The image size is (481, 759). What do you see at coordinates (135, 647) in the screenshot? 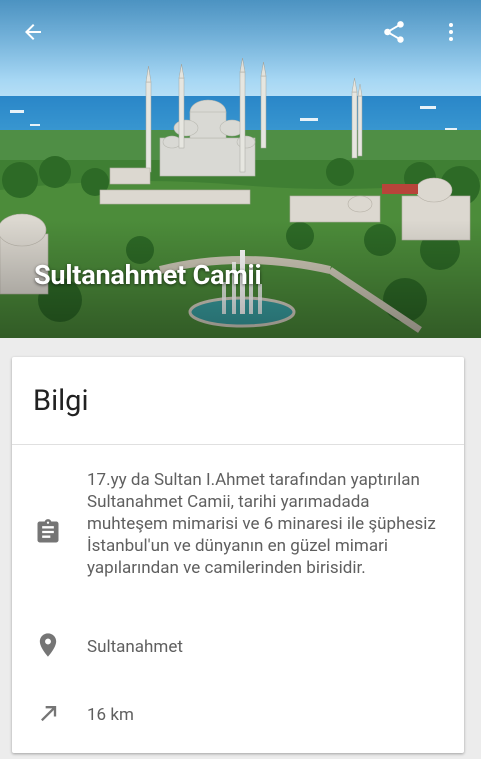
I see `location-text: Sultanahmet` at bounding box center [135, 647].